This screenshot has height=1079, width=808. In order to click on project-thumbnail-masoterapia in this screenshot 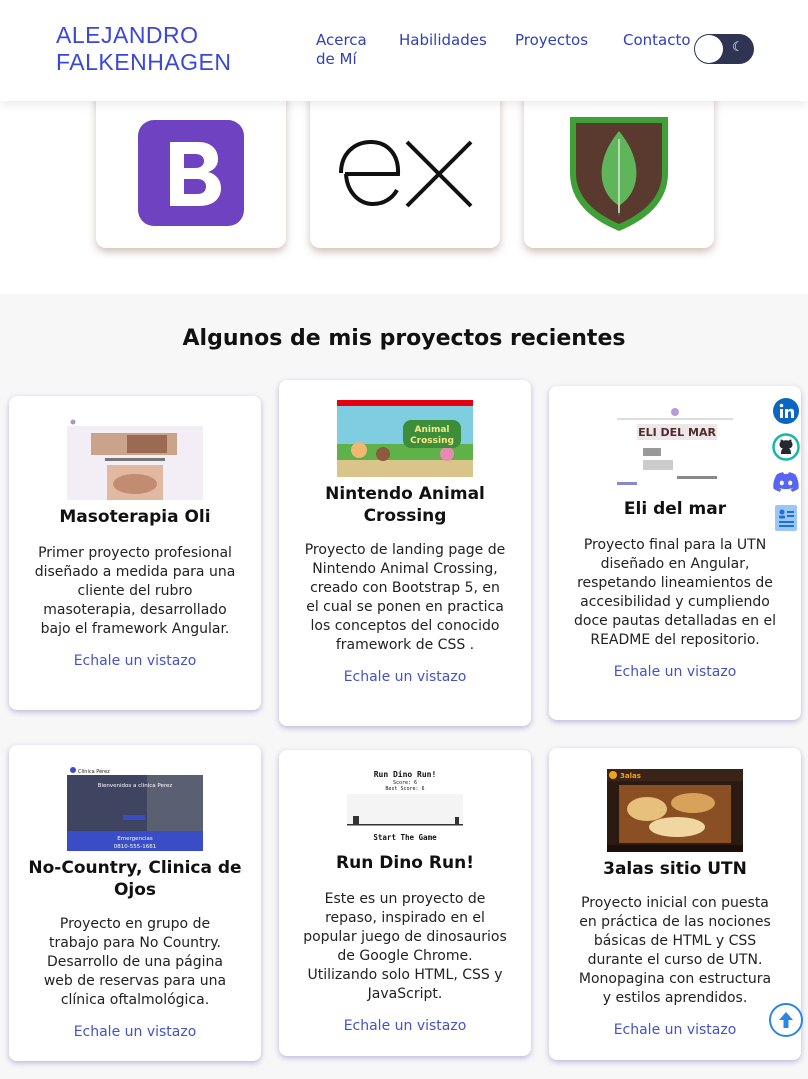, I will do `click(135, 459)`.